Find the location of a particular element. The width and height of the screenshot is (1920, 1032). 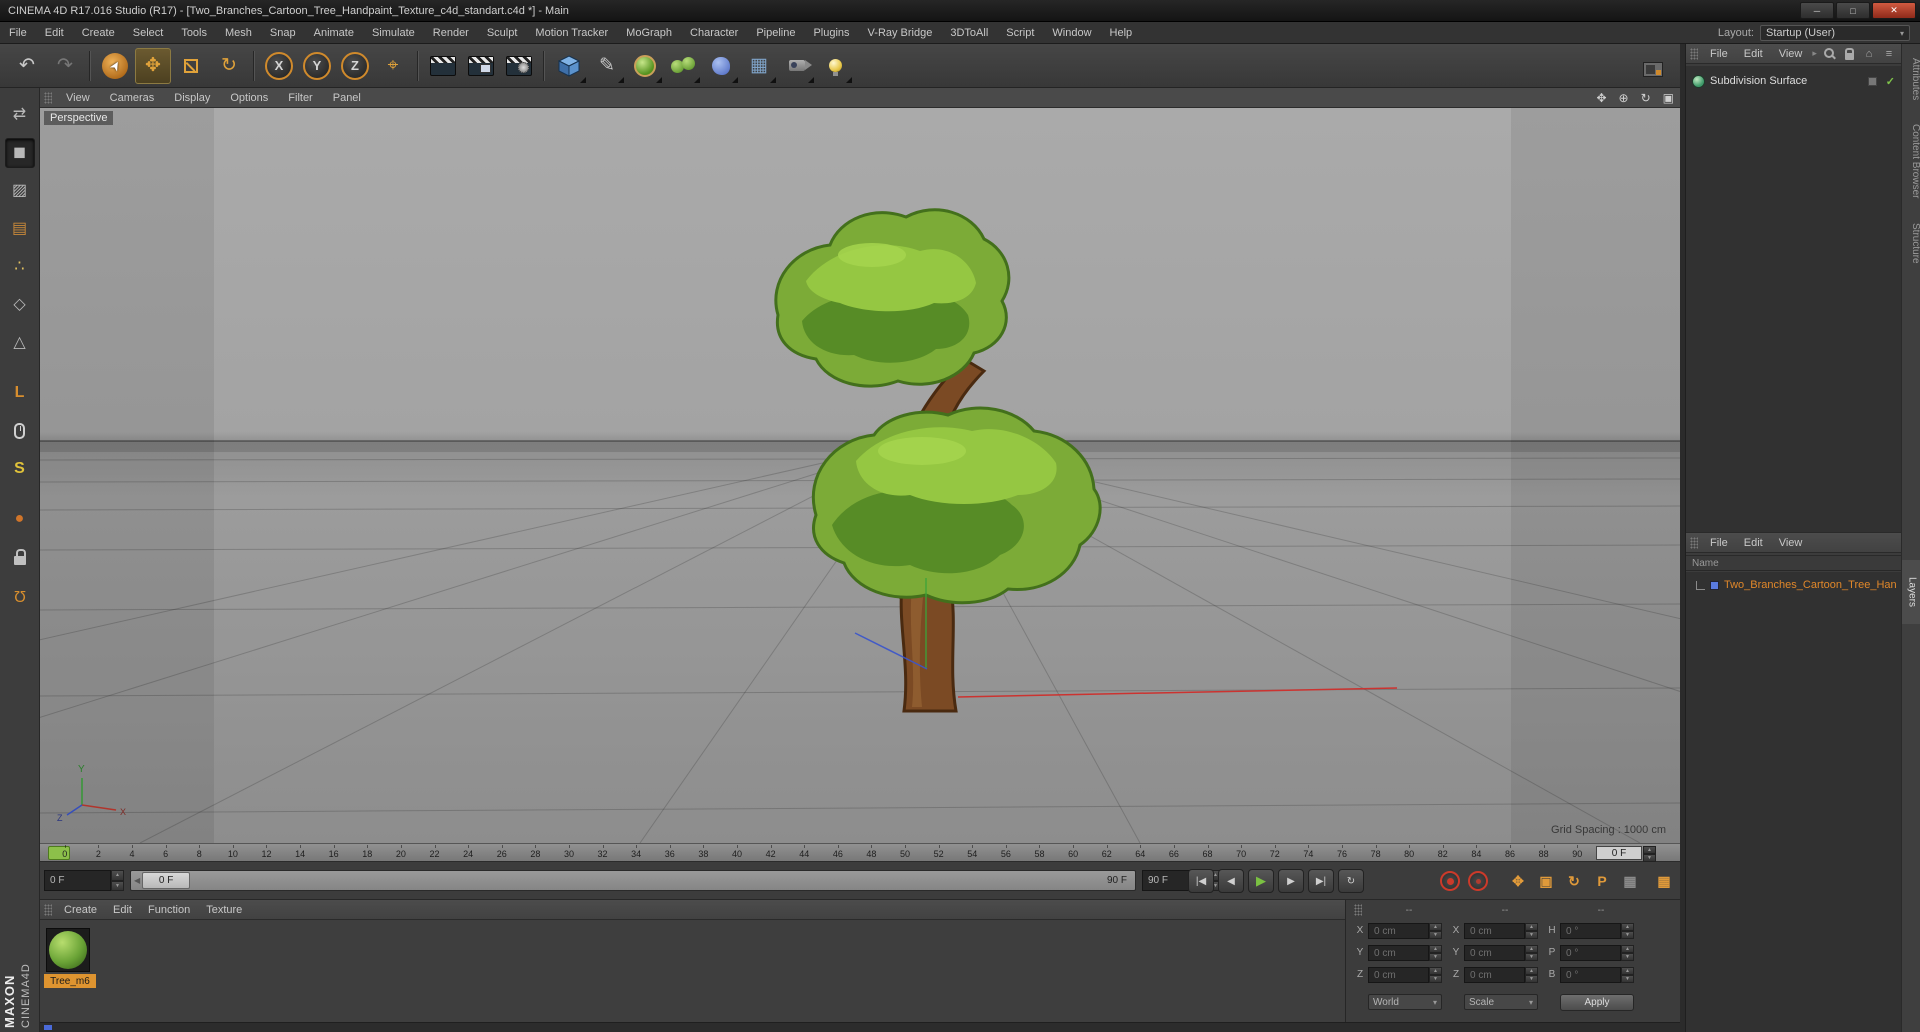

menu-item: MoGraph is located at coordinates (649, 32).